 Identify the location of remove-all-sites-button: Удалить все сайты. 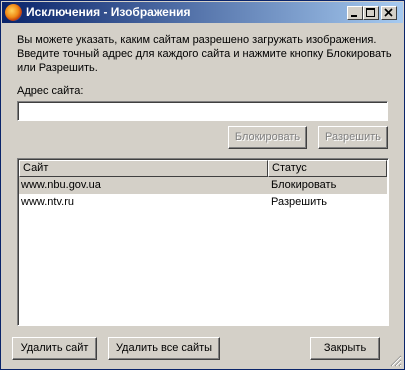
(164, 348).